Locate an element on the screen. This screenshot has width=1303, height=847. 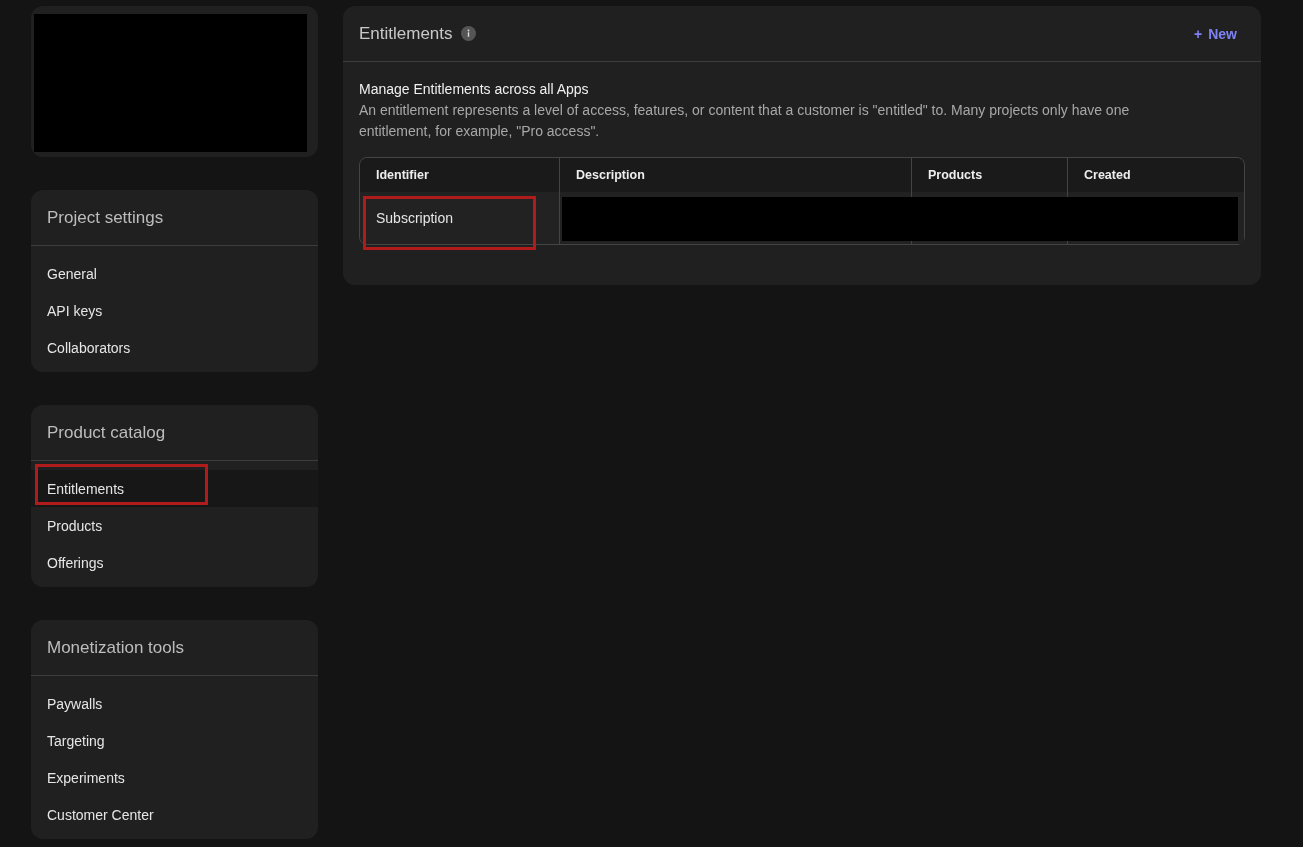
new-button: + New is located at coordinates (1215, 33).